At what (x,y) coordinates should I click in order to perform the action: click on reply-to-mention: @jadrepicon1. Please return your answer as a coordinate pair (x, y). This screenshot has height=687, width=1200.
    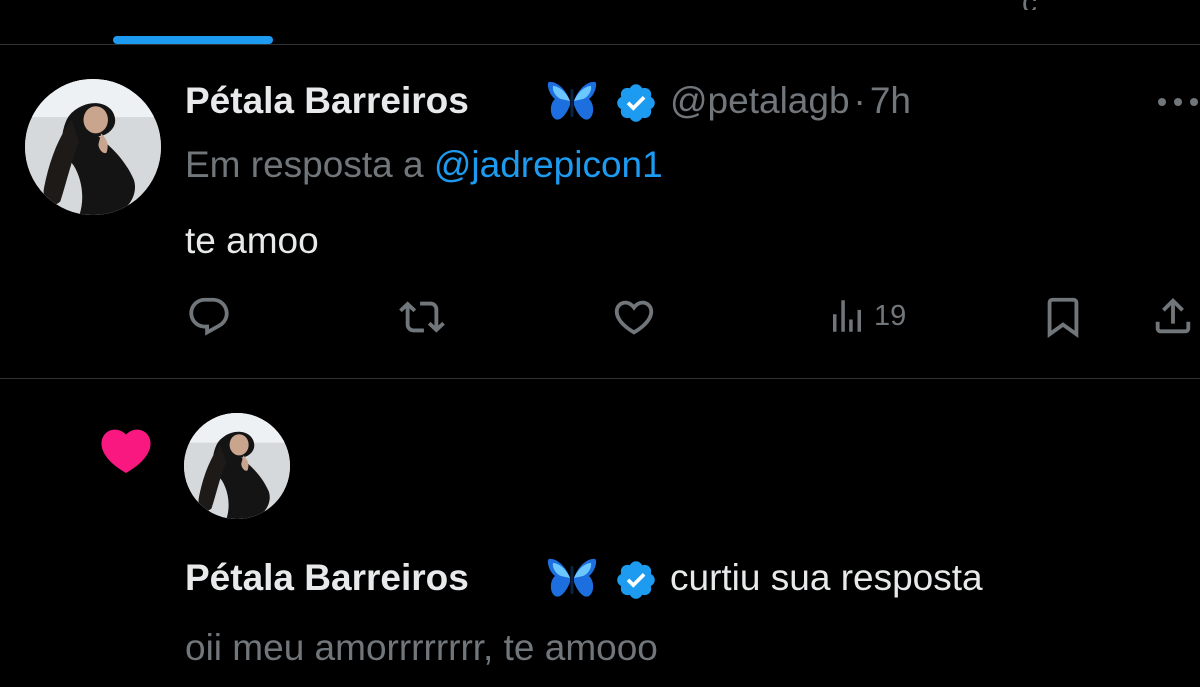
    Looking at the image, I should click on (548, 164).